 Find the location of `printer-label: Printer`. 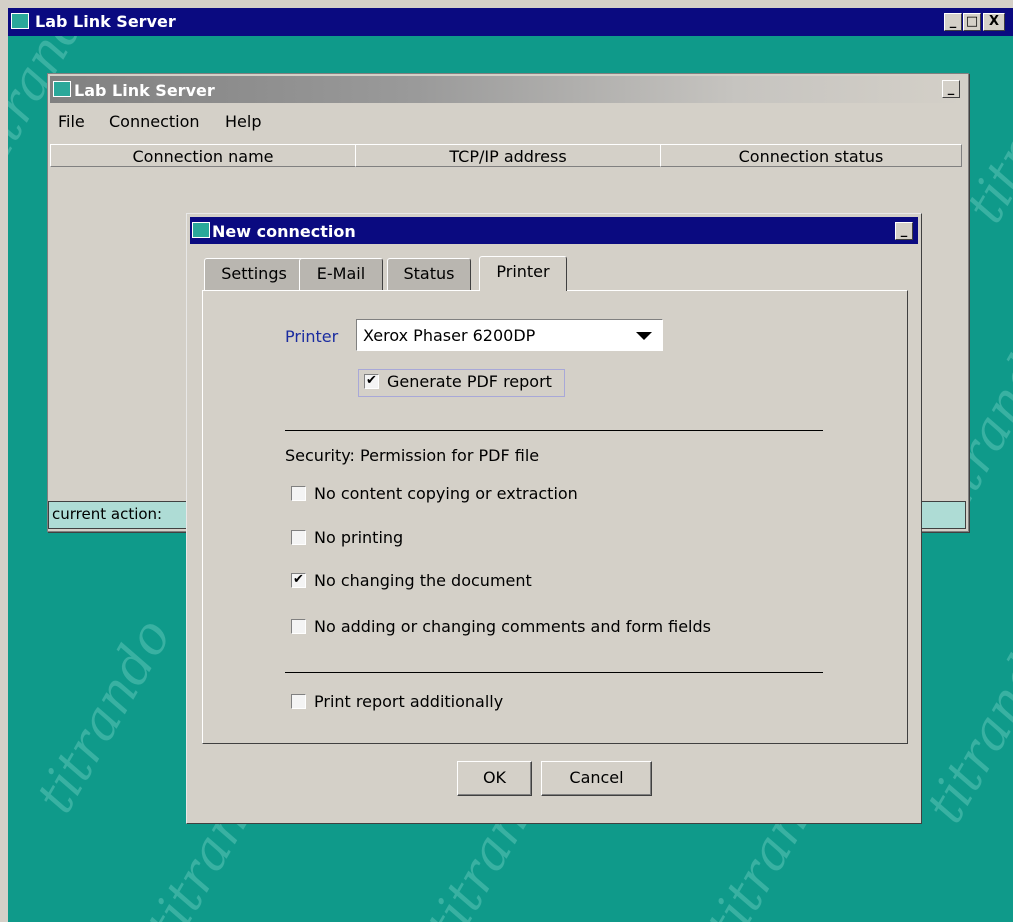

printer-label: Printer is located at coordinates (312, 336).